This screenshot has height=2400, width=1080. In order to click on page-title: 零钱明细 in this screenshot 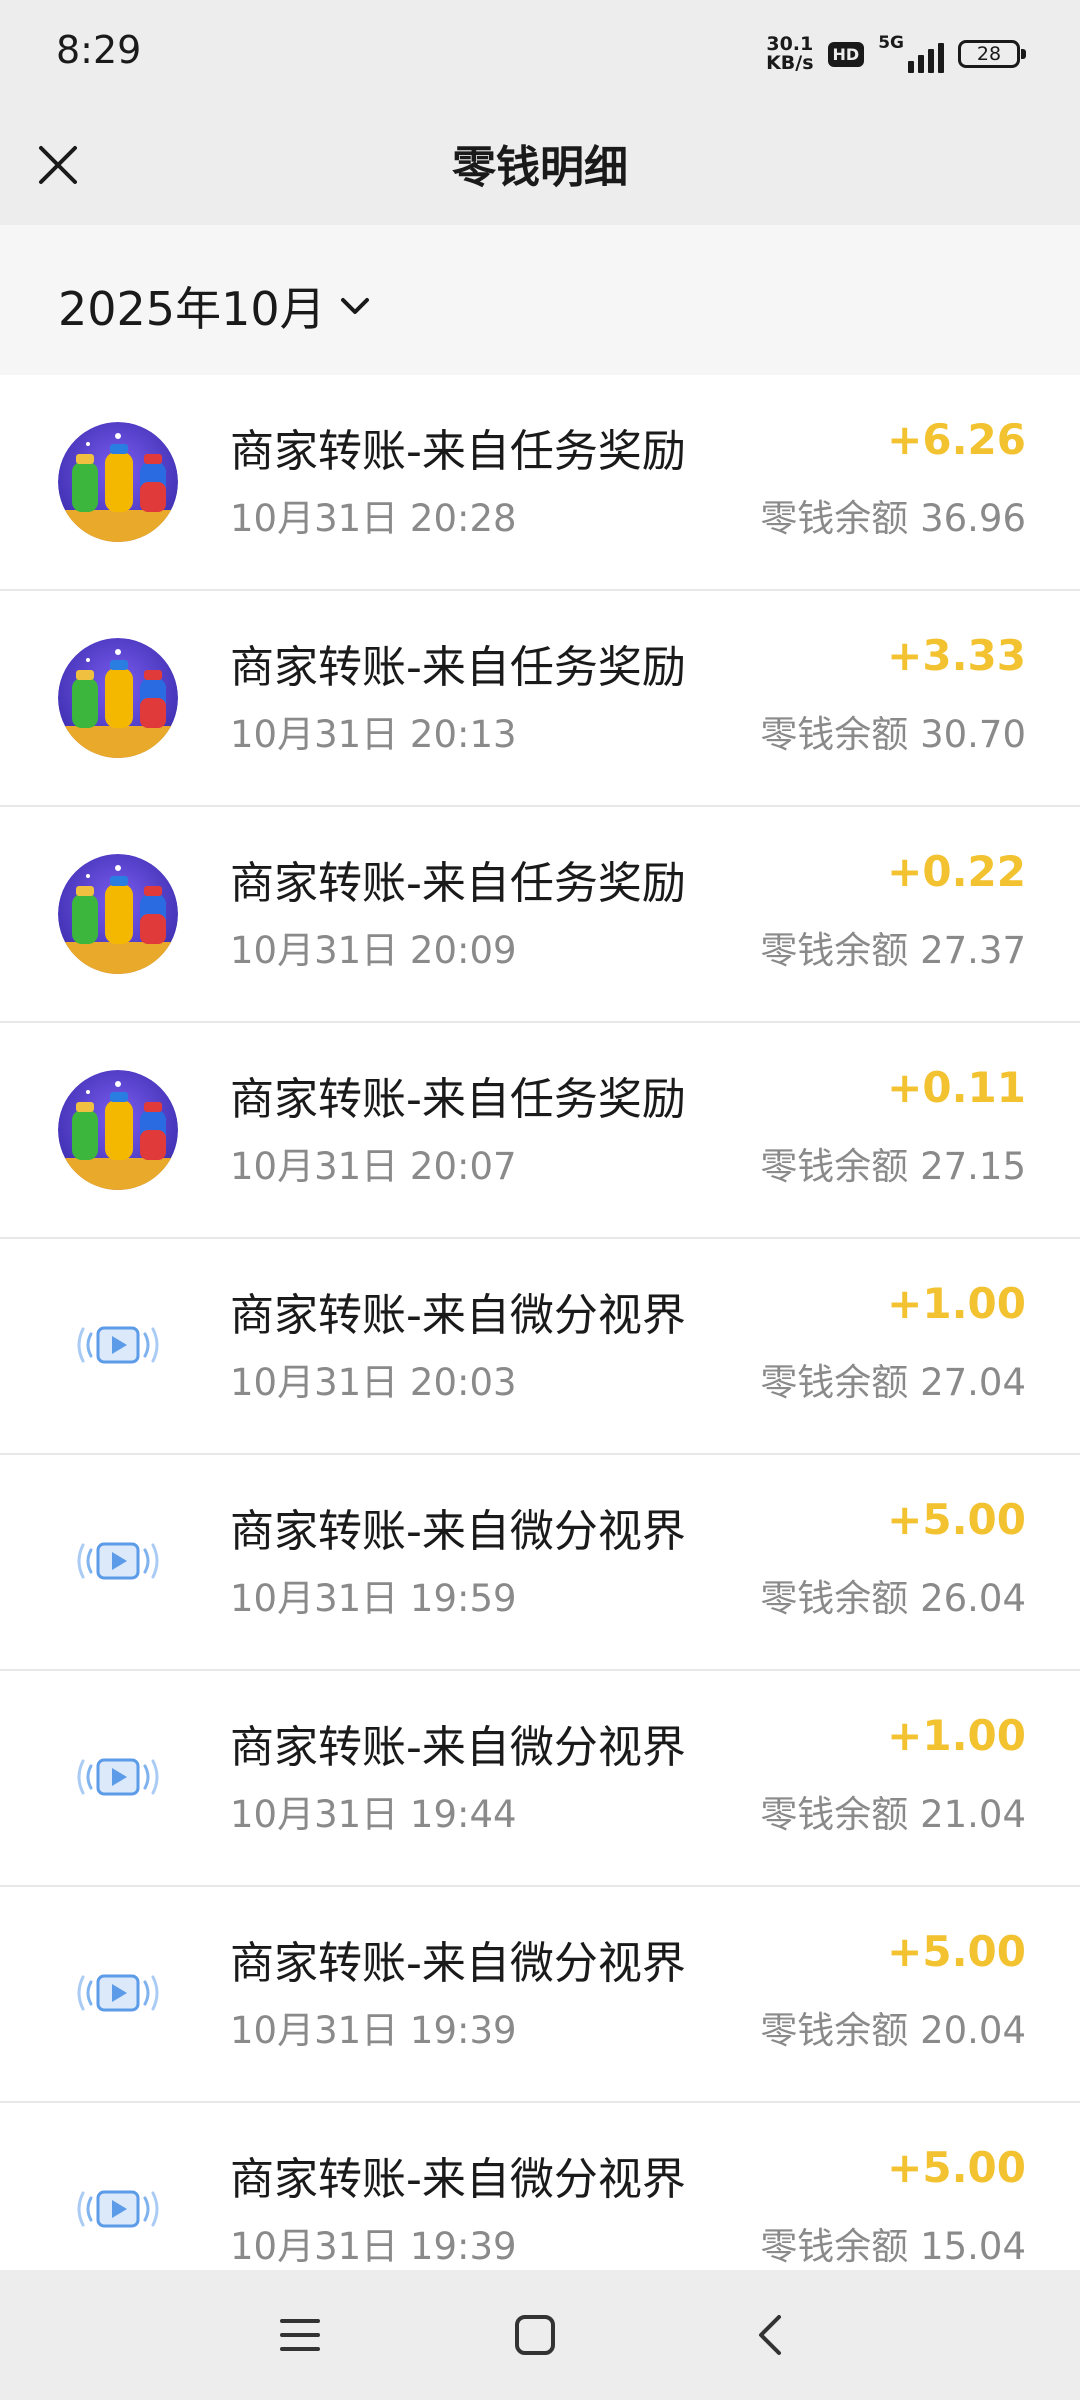, I will do `click(540, 167)`.